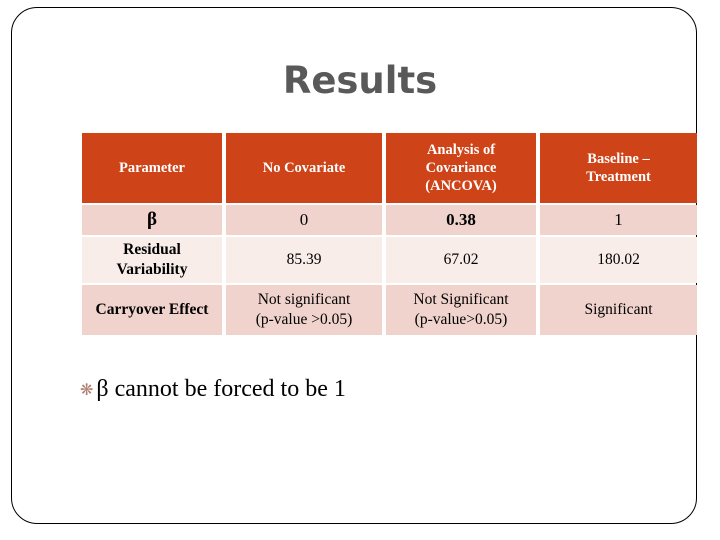  Describe the element at coordinates (461, 220) in the screenshot. I see `cell-beta-ancova: 0.38` at that location.